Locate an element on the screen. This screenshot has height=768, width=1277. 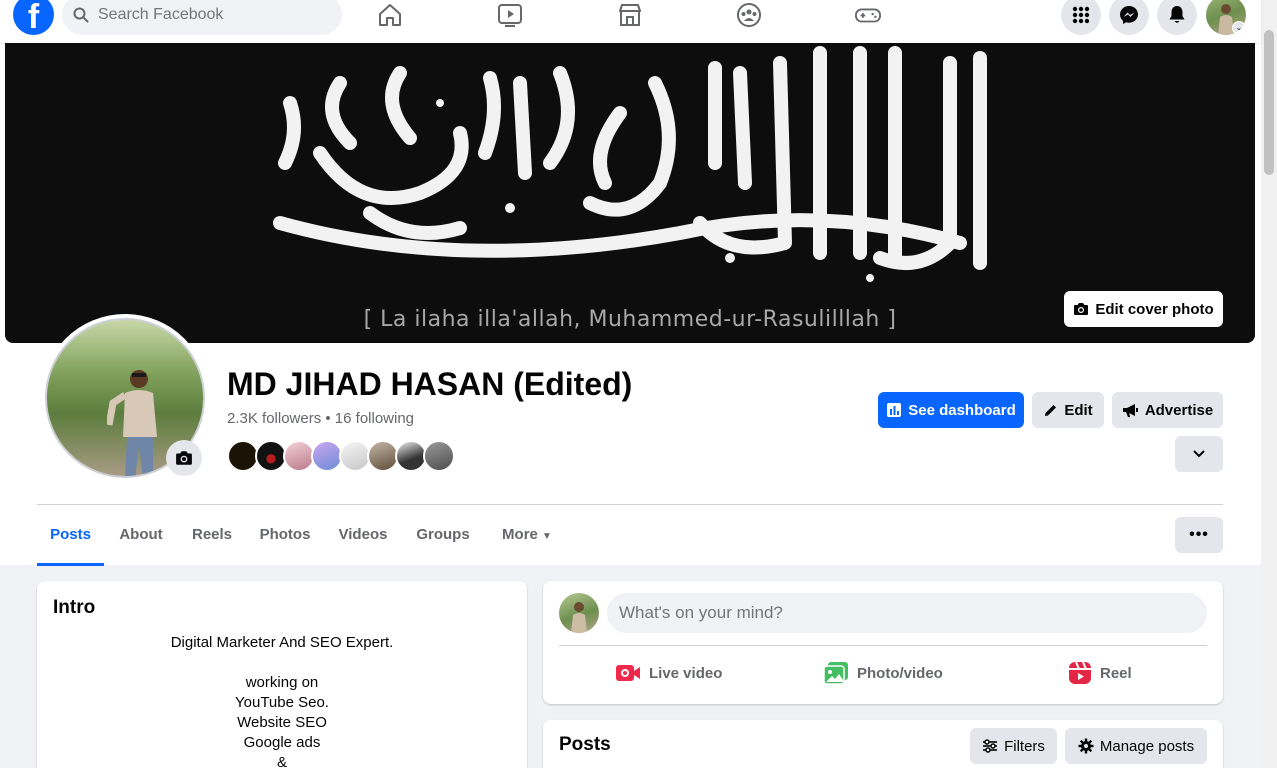
notifications-button is located at coordinates (1177, 17).